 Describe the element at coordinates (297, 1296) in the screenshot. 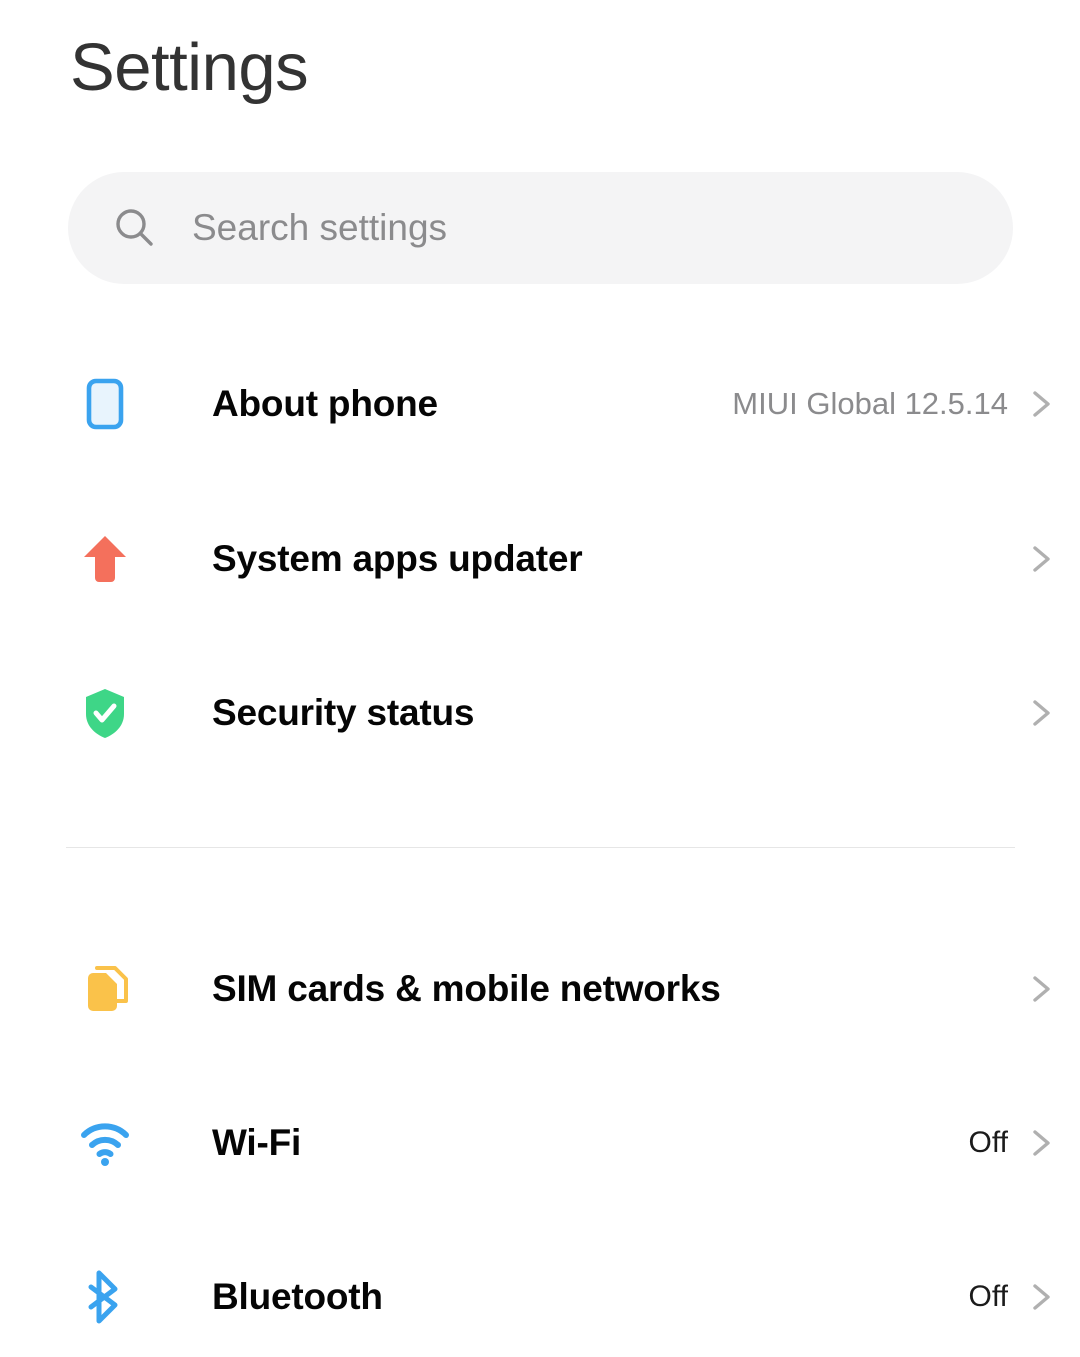

I see `list-item-label: Bluetooth` at that location.